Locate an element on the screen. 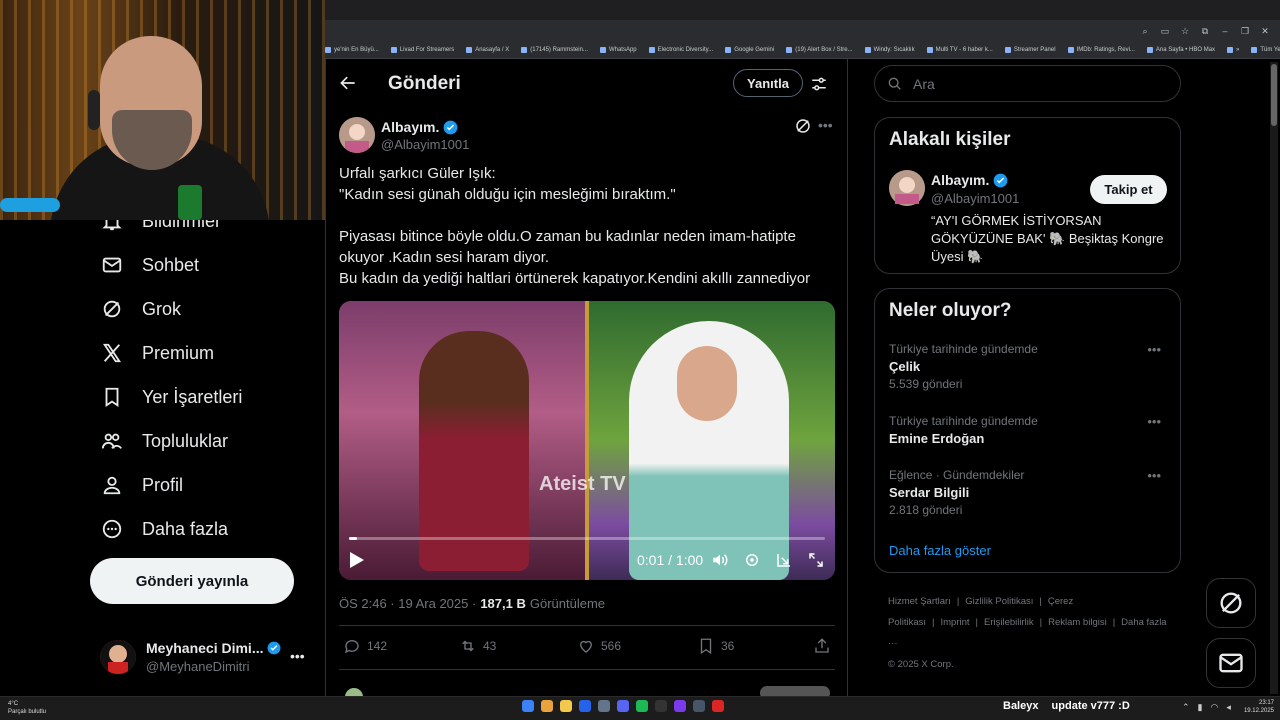 The height and width of the screenshot is (720, 1280). restore-icon: ❐ is located at coordinates (1245, 31).